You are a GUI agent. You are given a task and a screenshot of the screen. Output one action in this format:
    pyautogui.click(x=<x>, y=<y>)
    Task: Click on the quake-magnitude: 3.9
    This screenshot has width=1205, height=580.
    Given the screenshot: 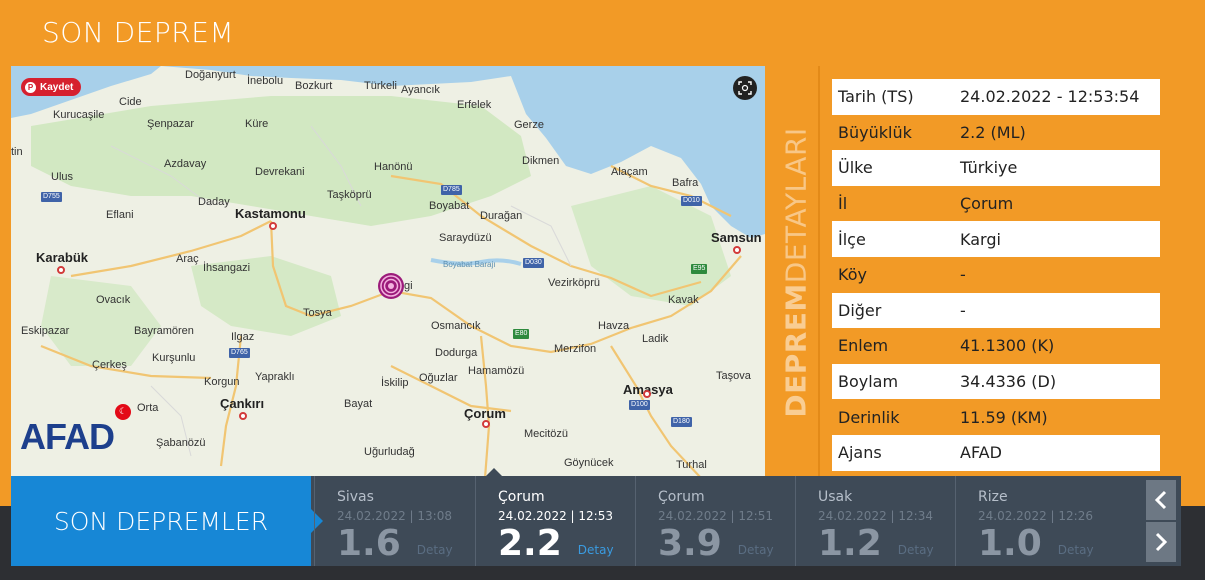 What is the action you would take?
    pyautogui.click(x=690, y=543)
    